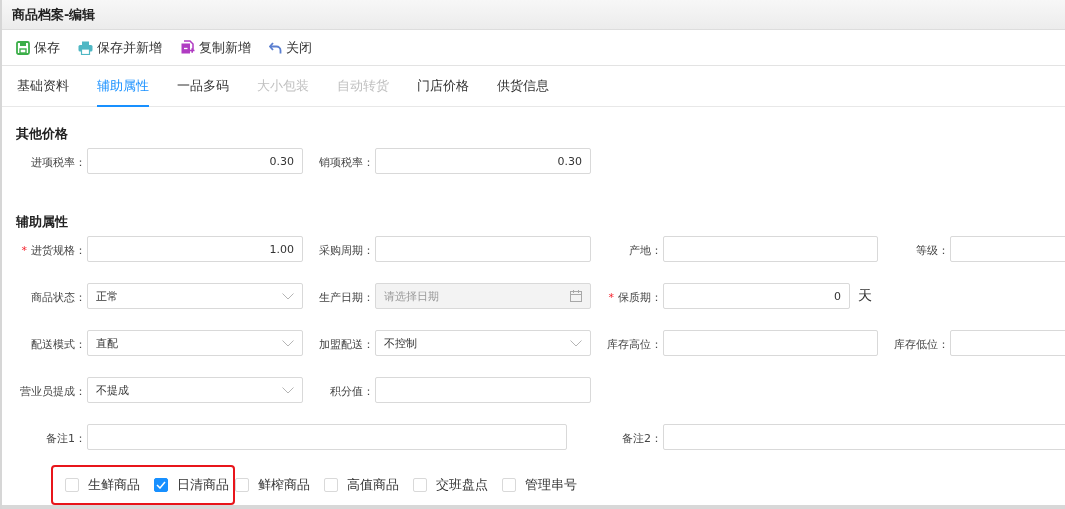 The width and height of the screenshot is (1065, 509). Describe the element at coordinates (640, 297) in the screenshot. I see `field-label: 保质期：` at that location.